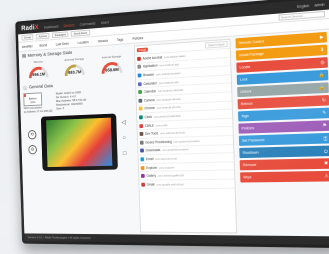 This screenshot has height=254, width=329. Describe the element at coordinates (326, 176) in the screenshot. I see `action-icon: ⚠` at that location.